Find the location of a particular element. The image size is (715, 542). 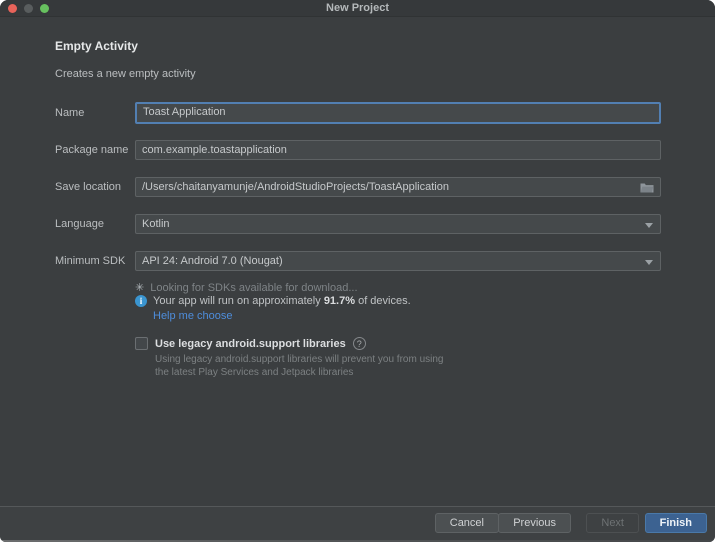

info-icon: i is located at coordinates (141, 301).